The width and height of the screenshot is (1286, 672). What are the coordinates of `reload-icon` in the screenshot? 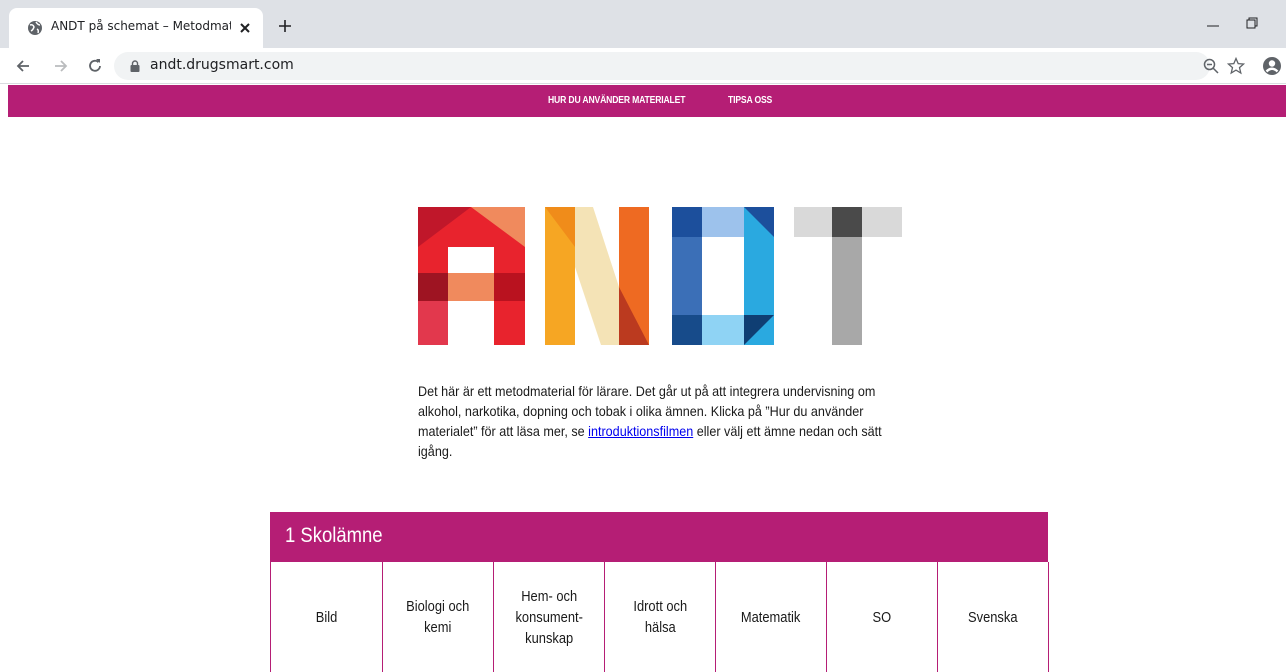 It's located at (95, 66).